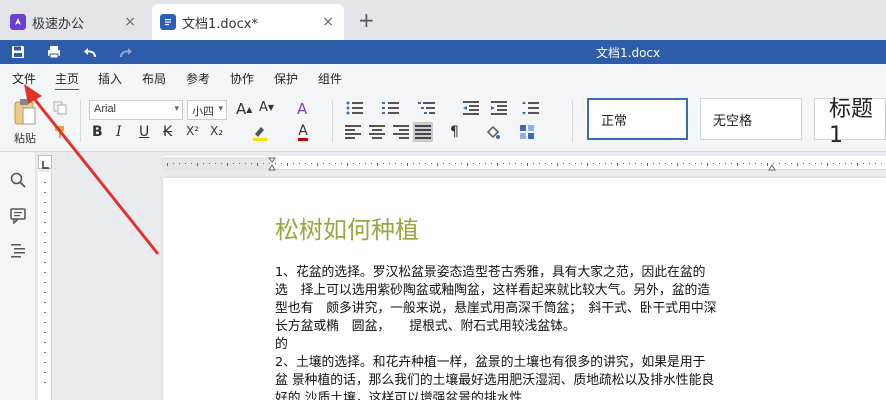 The image size is (886, 400). What do you see at coordinates (443, 77) in the screenshot?
I see `menu-bar: 文件 主页 插入 布局 参考 协作 保护 组件` at bounding box center [443, 77].